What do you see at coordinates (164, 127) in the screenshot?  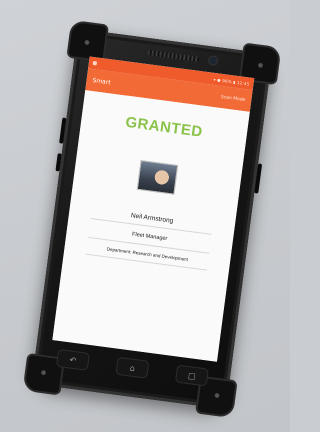 I see `access-status-label: GRANTED` at bounding box center [164, 127].